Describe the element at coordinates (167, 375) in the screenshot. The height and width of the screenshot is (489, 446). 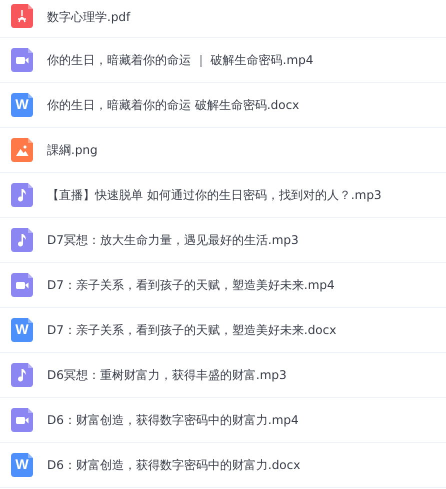
I see `file-name: D6冥想：重树财富力，获得丰盛的财富.mp3` at that location.